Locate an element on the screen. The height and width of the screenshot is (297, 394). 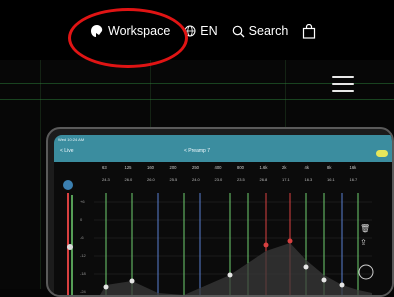
language-selector: EN is located at coordinates (201, 31).